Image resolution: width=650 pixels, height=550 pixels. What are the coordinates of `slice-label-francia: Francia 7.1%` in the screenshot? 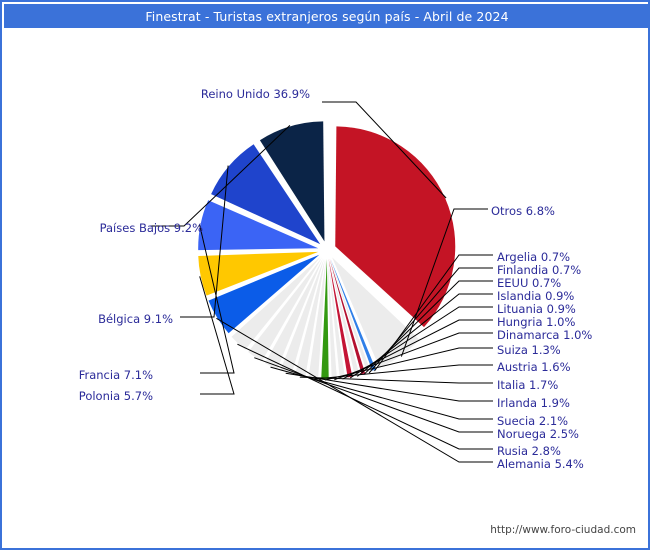 It's located at (115, 375).